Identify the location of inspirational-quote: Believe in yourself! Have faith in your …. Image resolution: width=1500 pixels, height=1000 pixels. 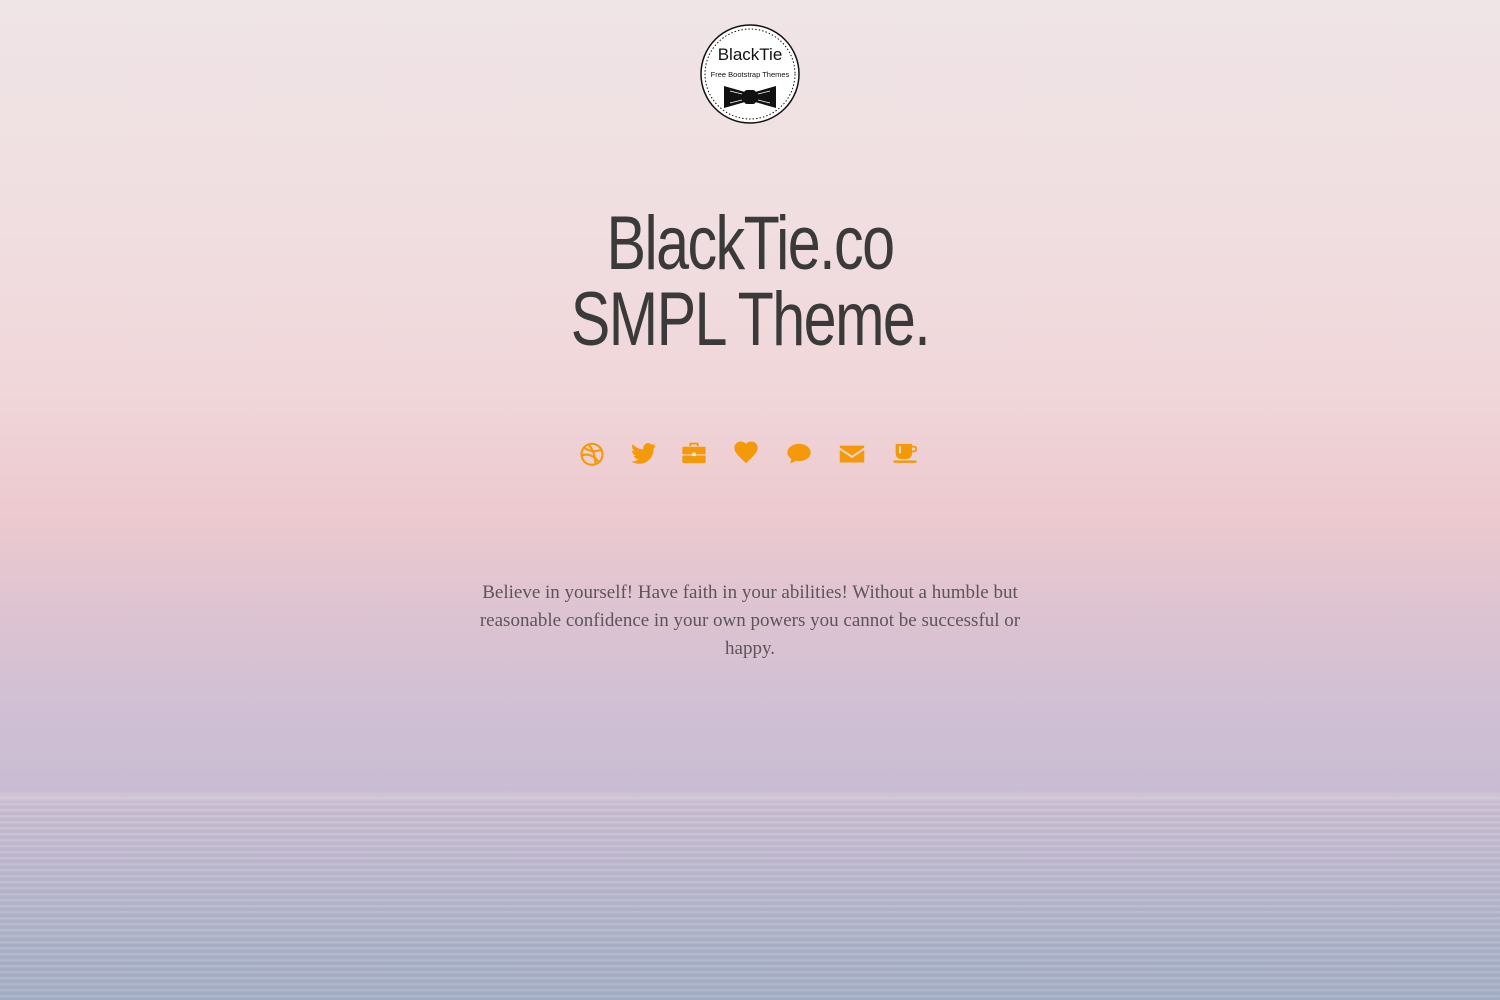
(750, 620).